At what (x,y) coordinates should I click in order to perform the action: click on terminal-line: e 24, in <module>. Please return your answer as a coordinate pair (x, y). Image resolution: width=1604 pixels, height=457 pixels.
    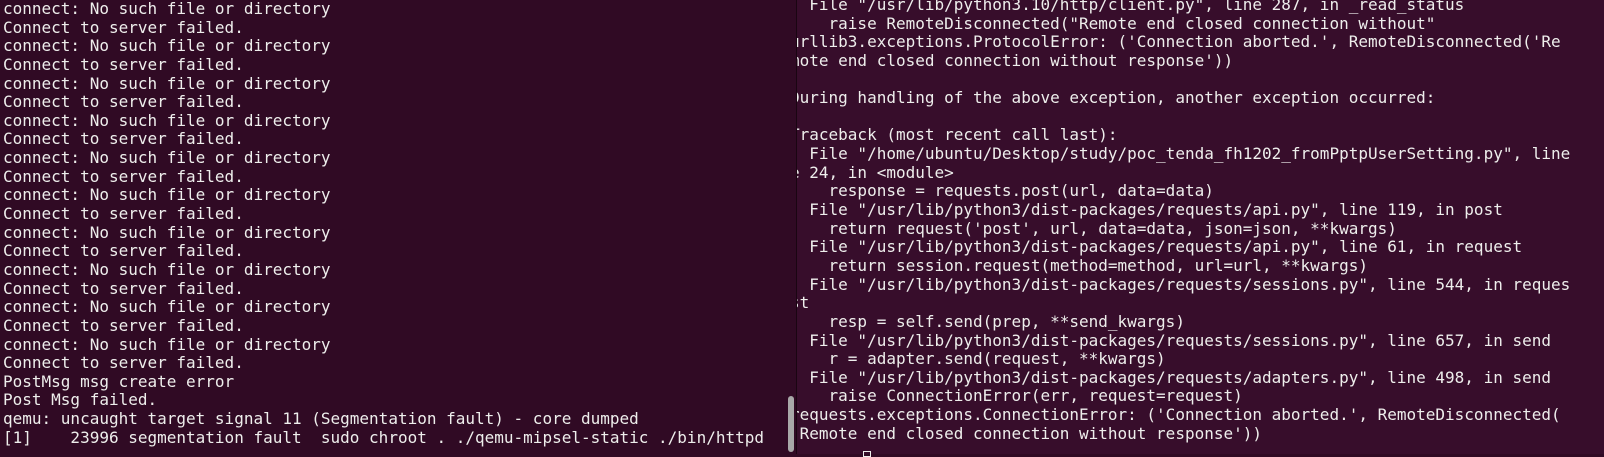
    Looking at the image, I should click on (875, 172).